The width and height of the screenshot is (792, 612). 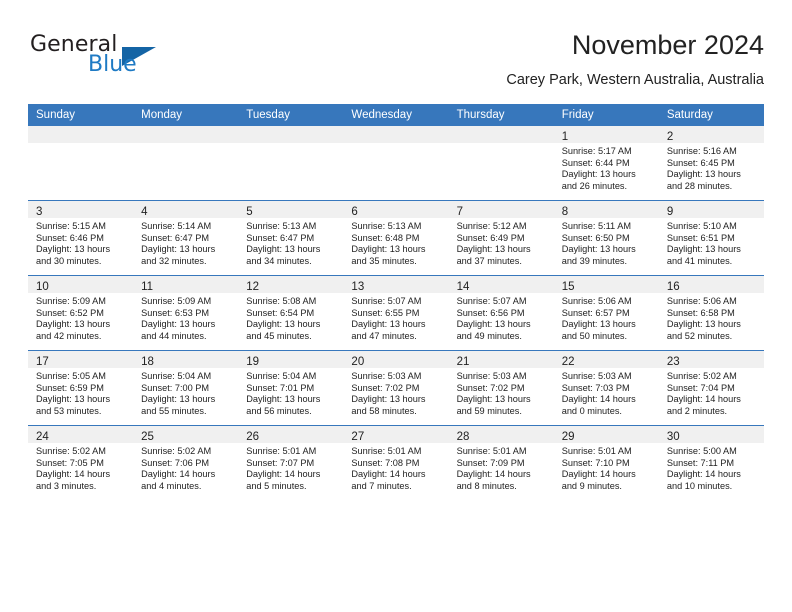 What do you see at coordinates (489, 335) in the screenshot?
I see `daylight-text-line2: and 49 minutes.` at bounding box center [489, 335].